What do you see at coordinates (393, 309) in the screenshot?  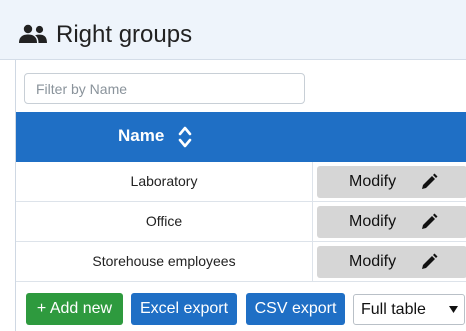 I see `view-mode-selected: Full table` at bounding box center [393, 309].